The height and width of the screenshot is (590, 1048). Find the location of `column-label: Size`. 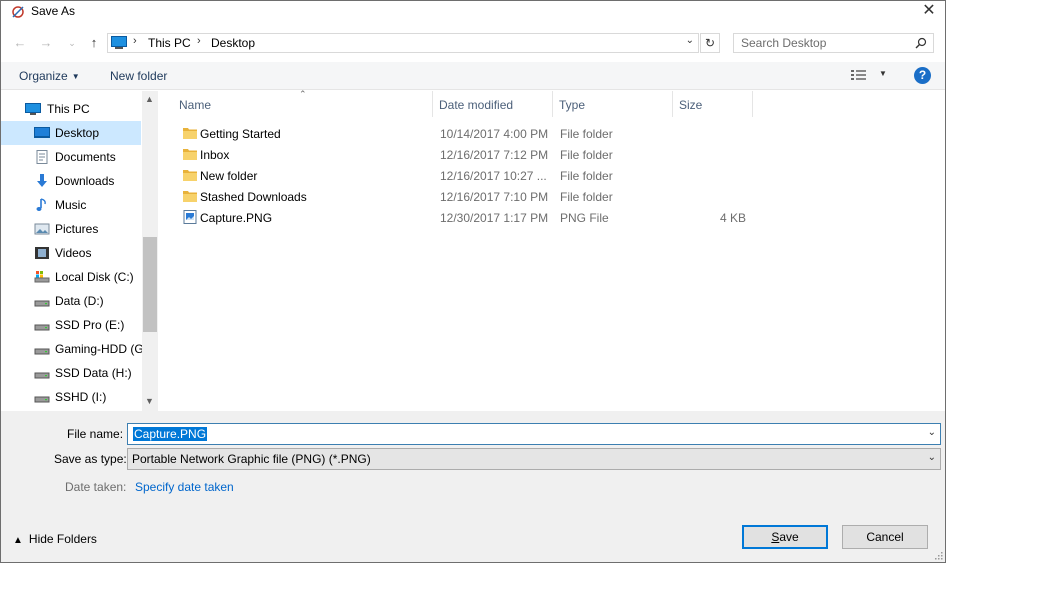

column-label: Size is located at coordinates (691, 105).